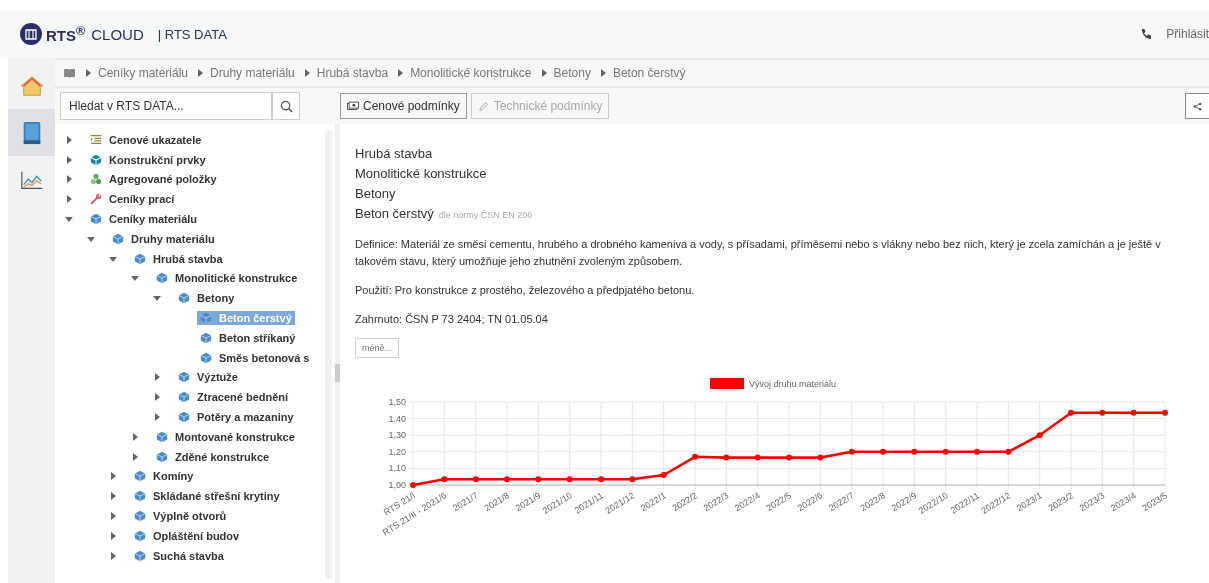 This screenshot has height=583, width=1209. I want to click on tree-item: Monolitické konstrukce, so click(227, 278).